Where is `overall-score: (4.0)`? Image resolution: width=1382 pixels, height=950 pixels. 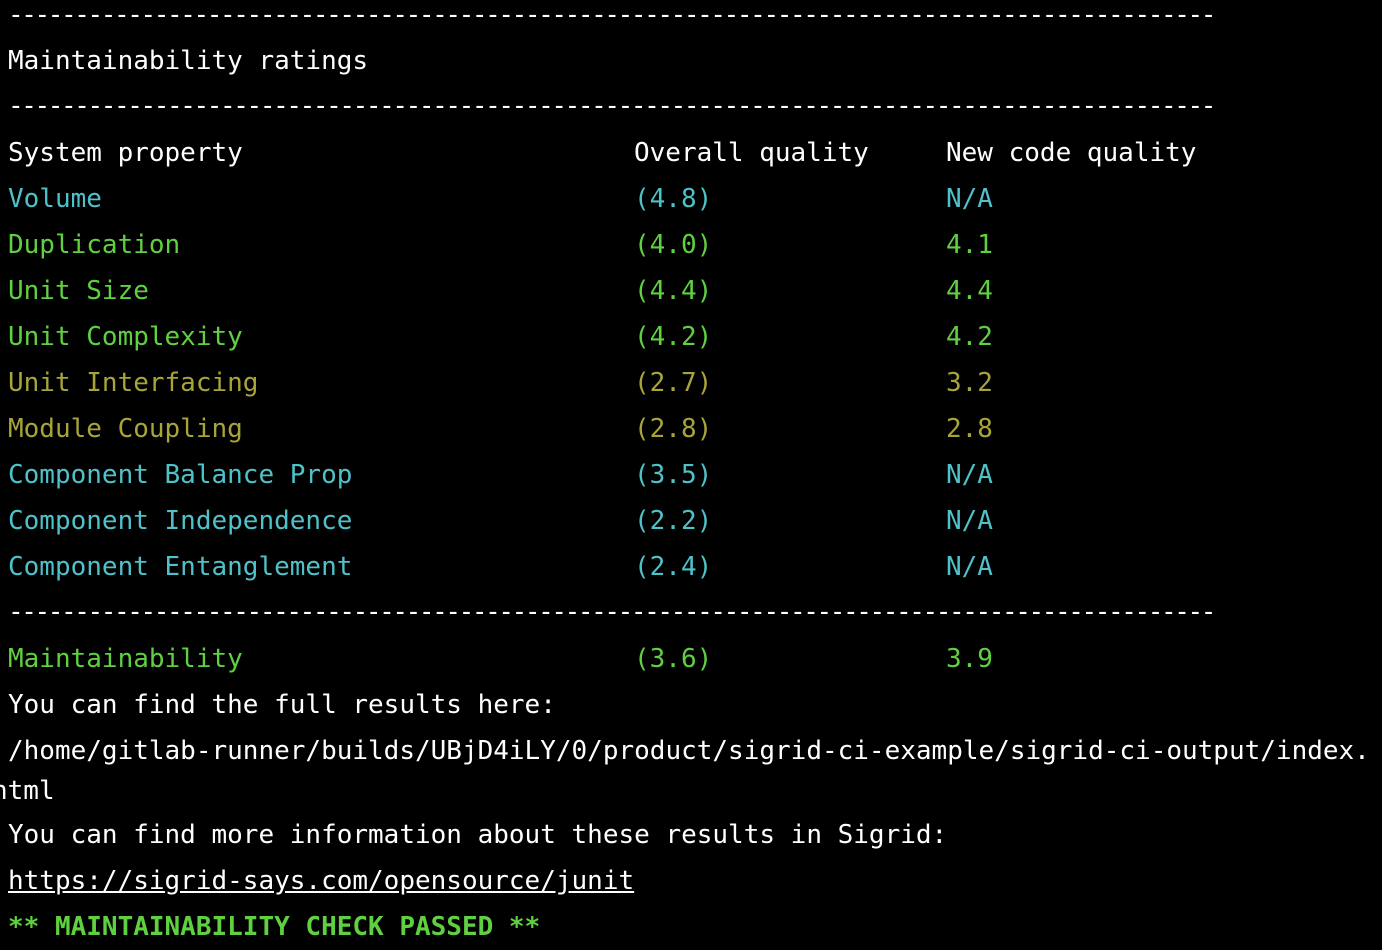 overall-score: (4.0) is located at coordinates (673, 245).